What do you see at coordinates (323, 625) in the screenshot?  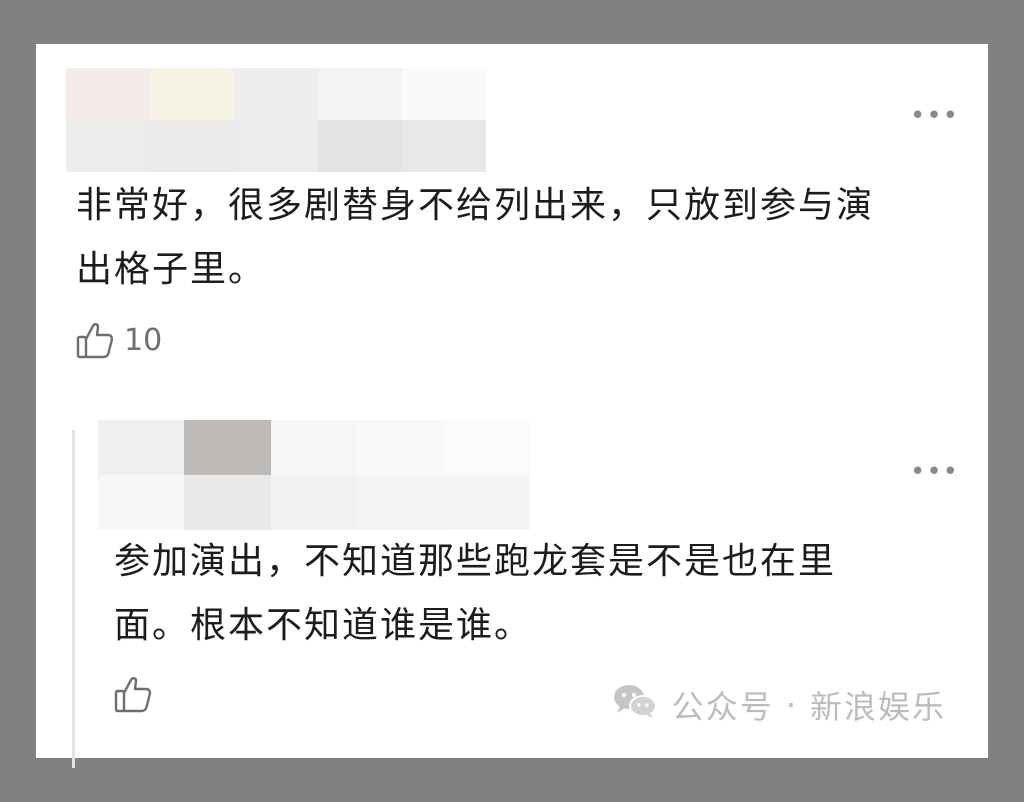 I see `reply-text-line: 面。根本不知道谁是谁。` at bounding box center [323, 625].